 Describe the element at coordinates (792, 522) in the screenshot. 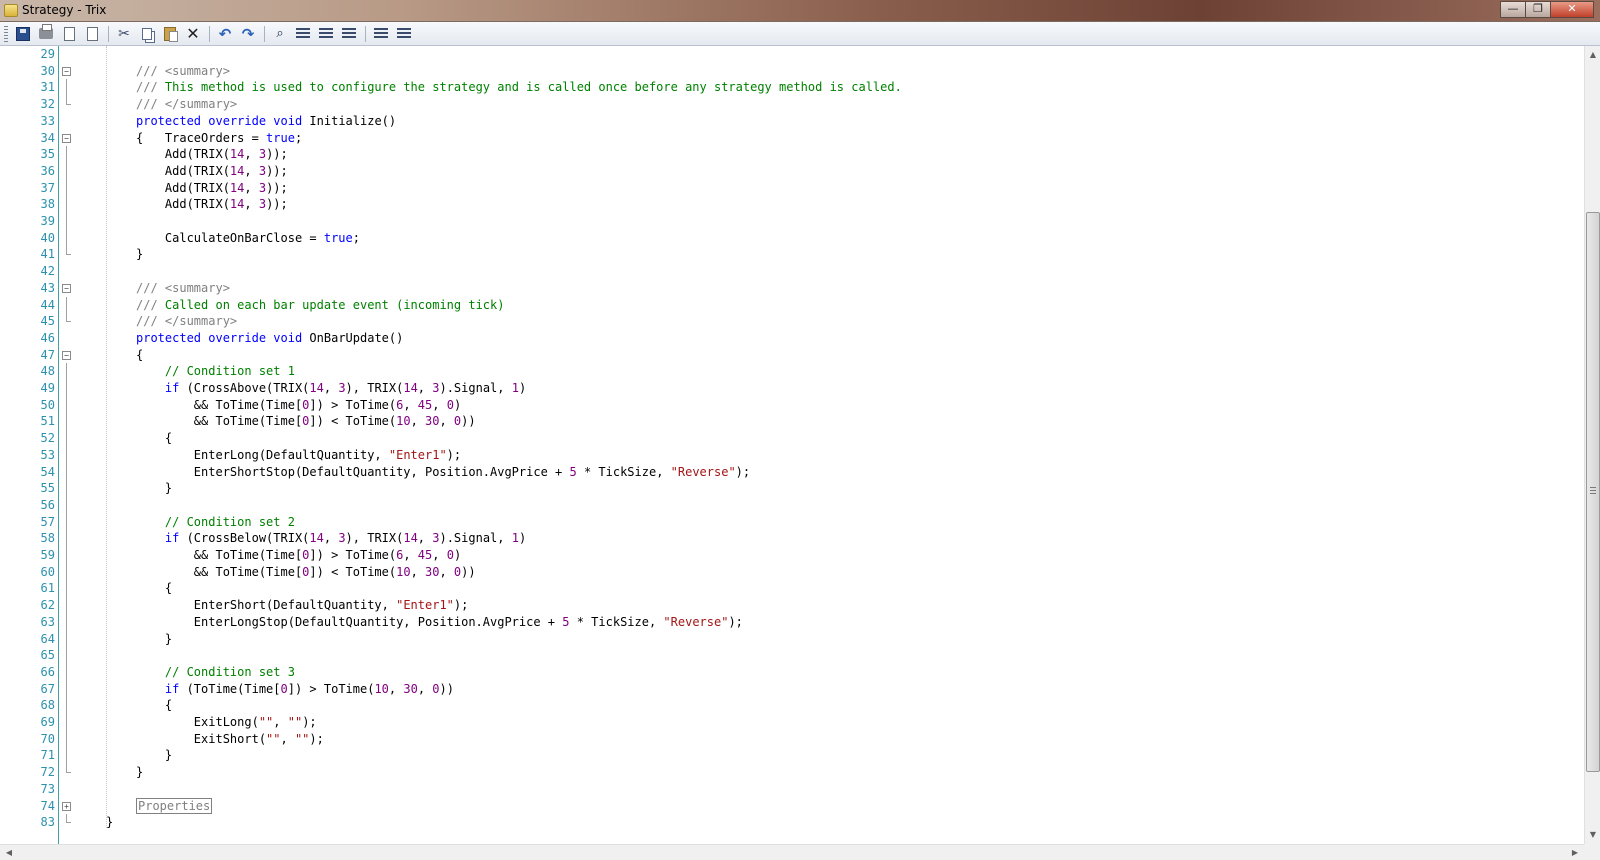

I see `code-line: 57 // Condition set 2` at that location.